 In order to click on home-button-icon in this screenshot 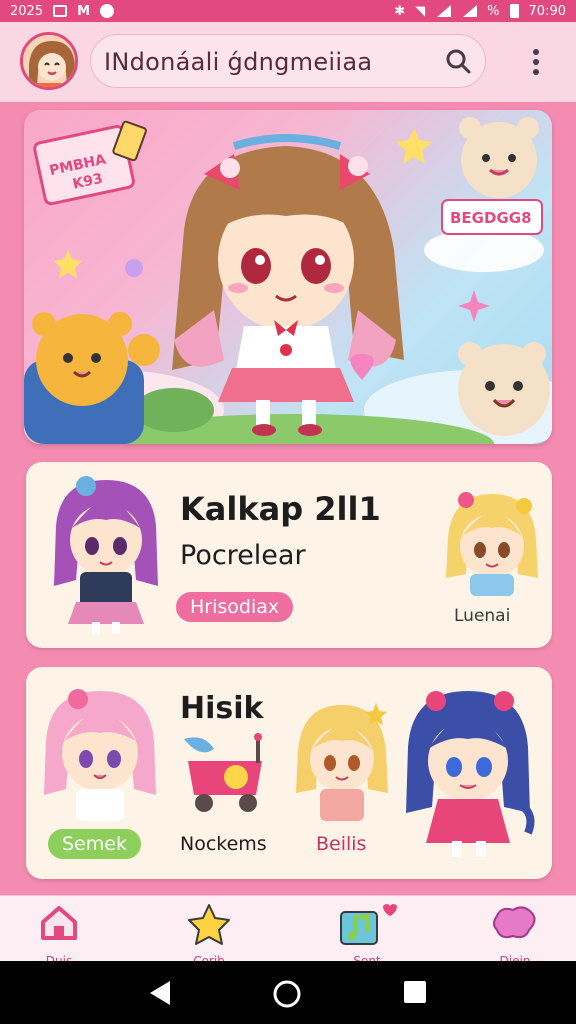, I will do `click(287, 994)`.